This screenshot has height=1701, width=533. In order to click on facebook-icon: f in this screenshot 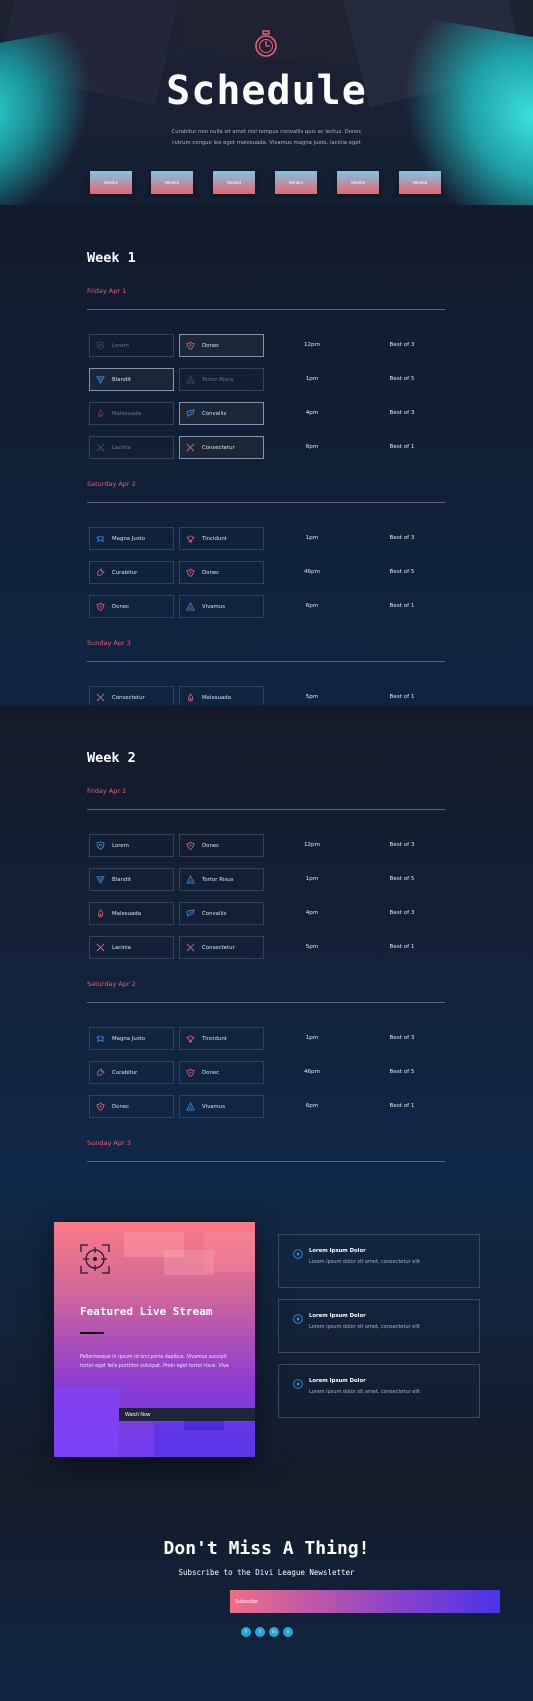, I will do `click(246, 1632)`.